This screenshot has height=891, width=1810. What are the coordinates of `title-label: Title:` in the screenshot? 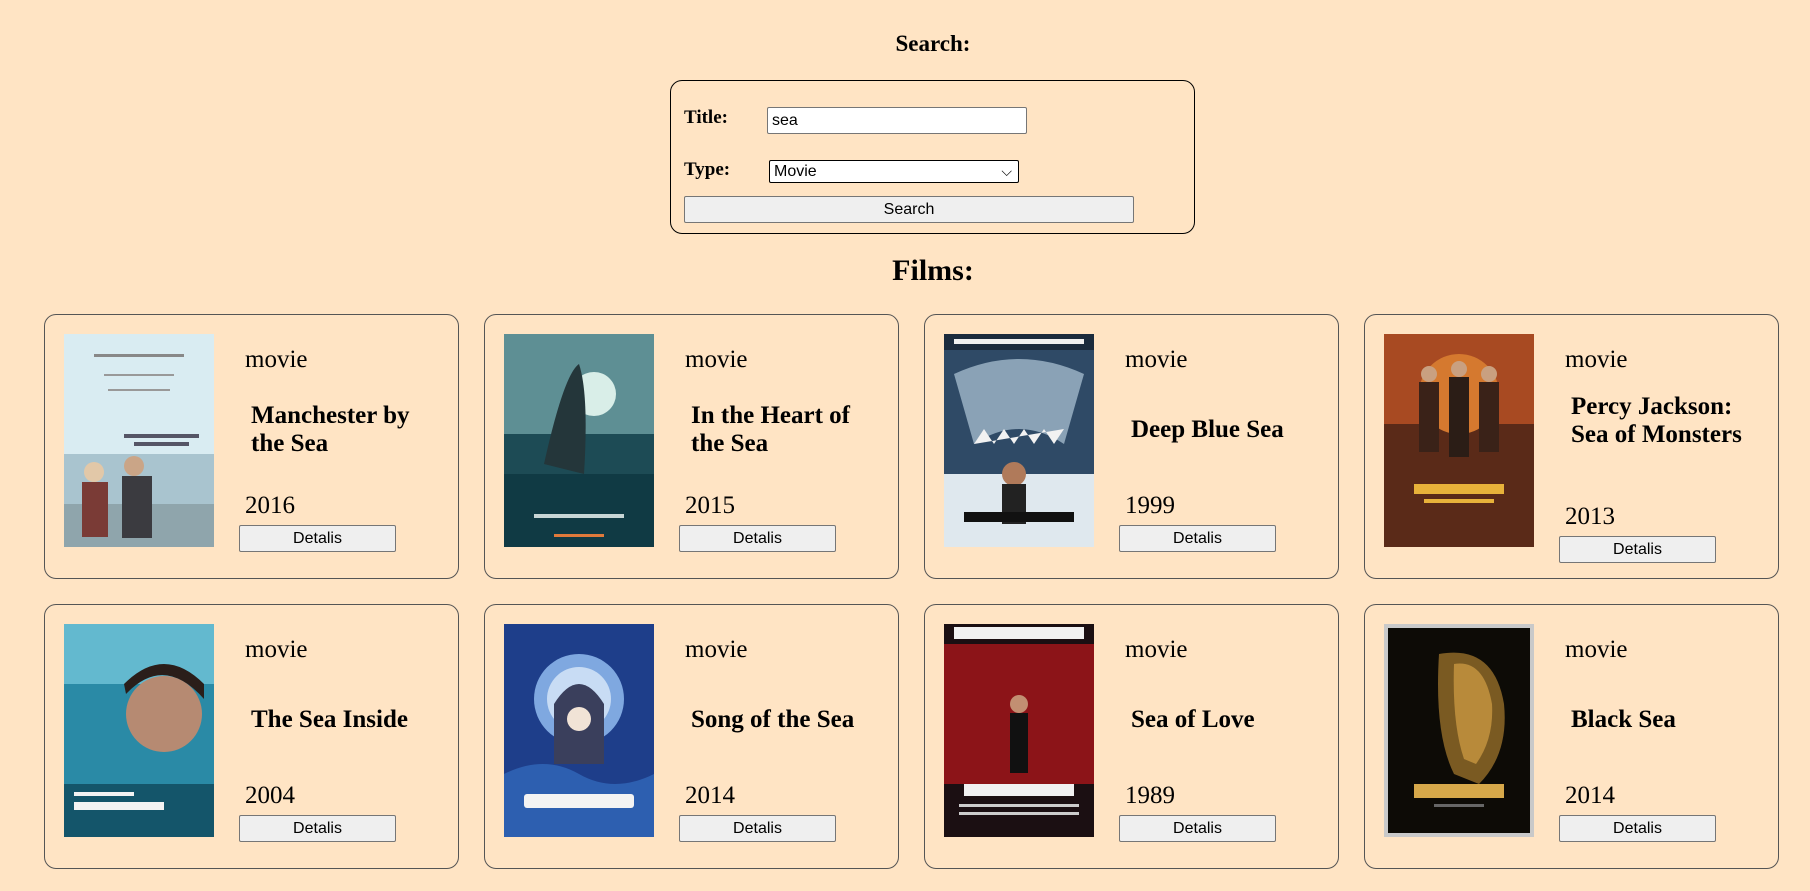 It's located at (706, 117).